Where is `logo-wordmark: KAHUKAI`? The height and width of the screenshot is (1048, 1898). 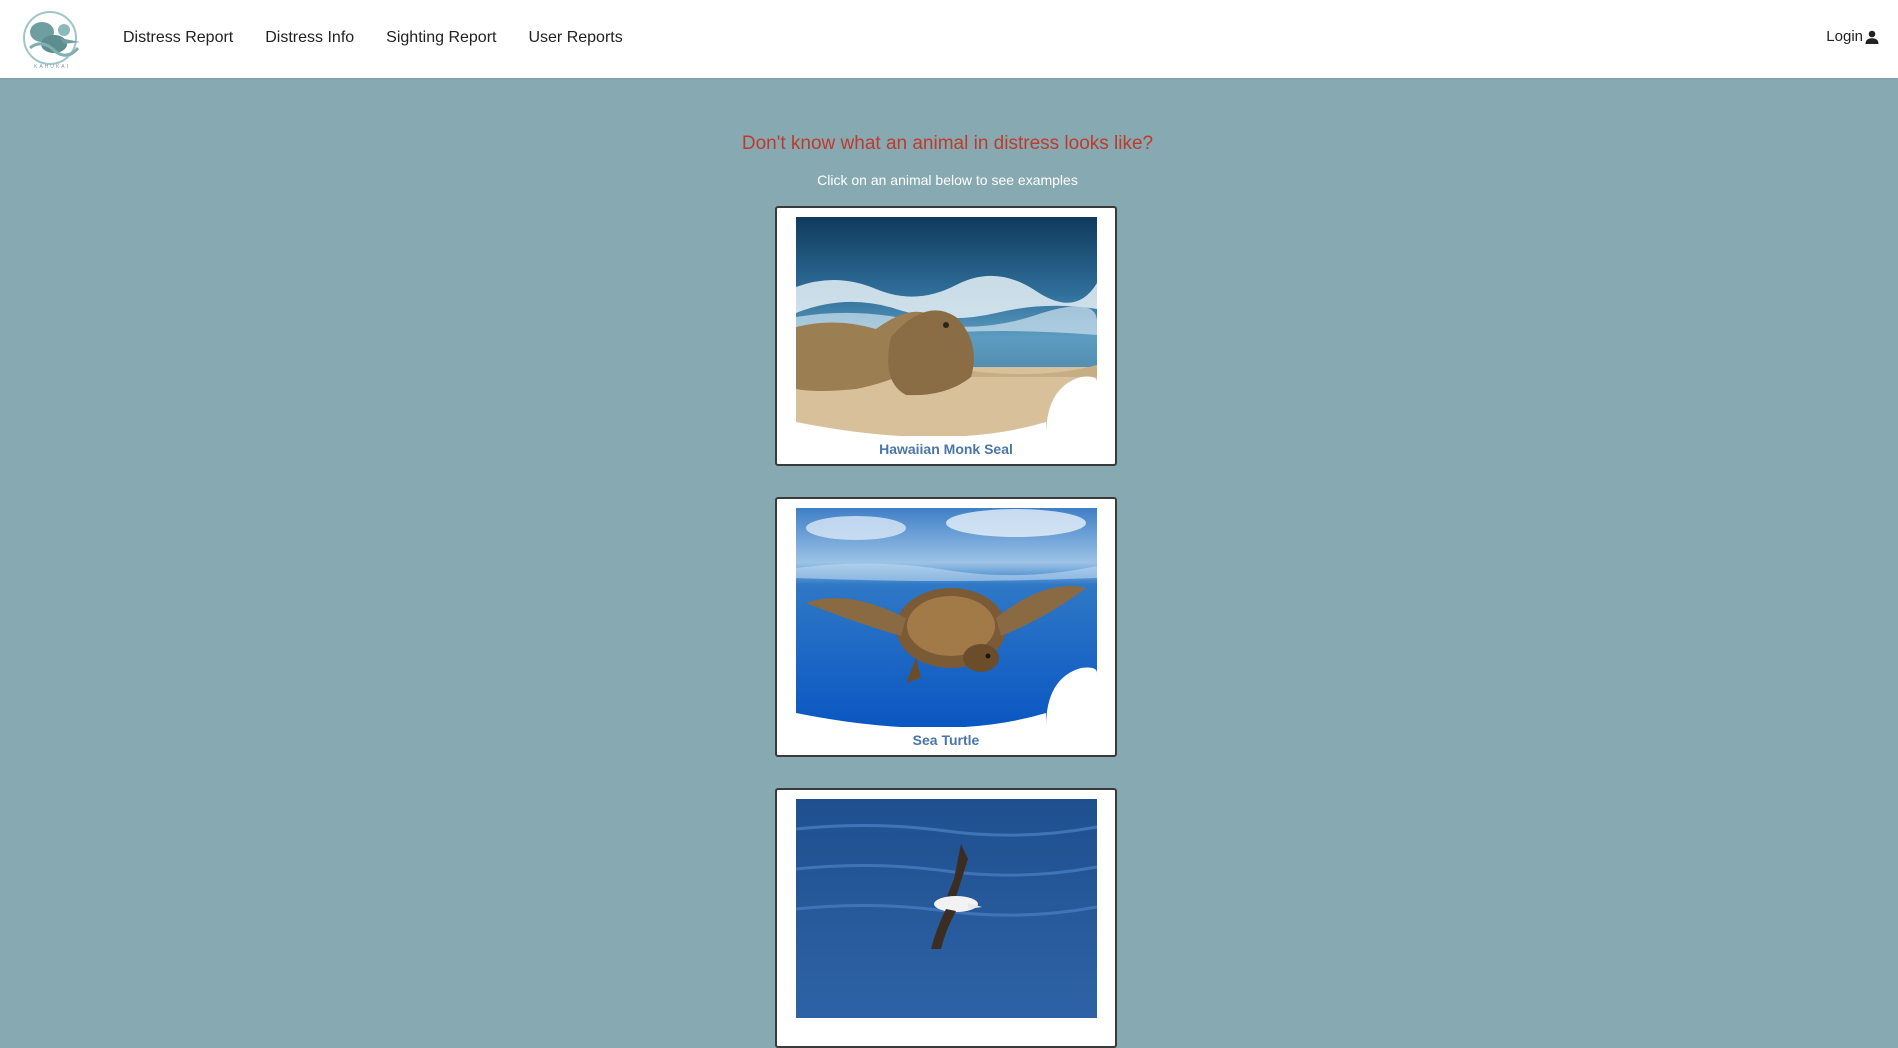
logo-wordmark: KAHUKAI is located at coordinates (52, 67).